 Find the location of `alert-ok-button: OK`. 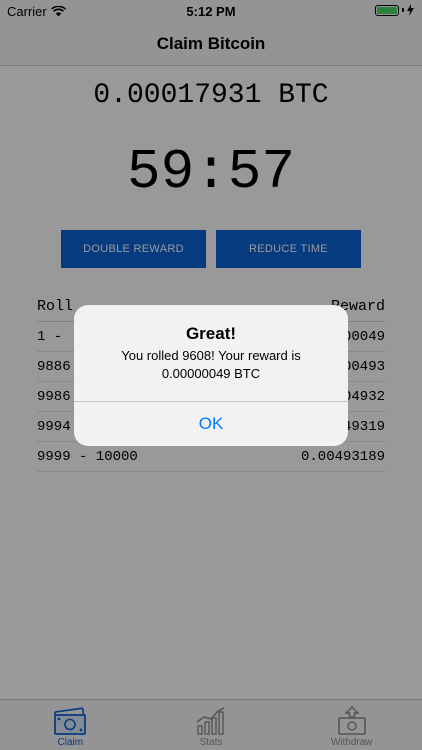

alert-ok-button: OK is located at coordinates (211, 424).